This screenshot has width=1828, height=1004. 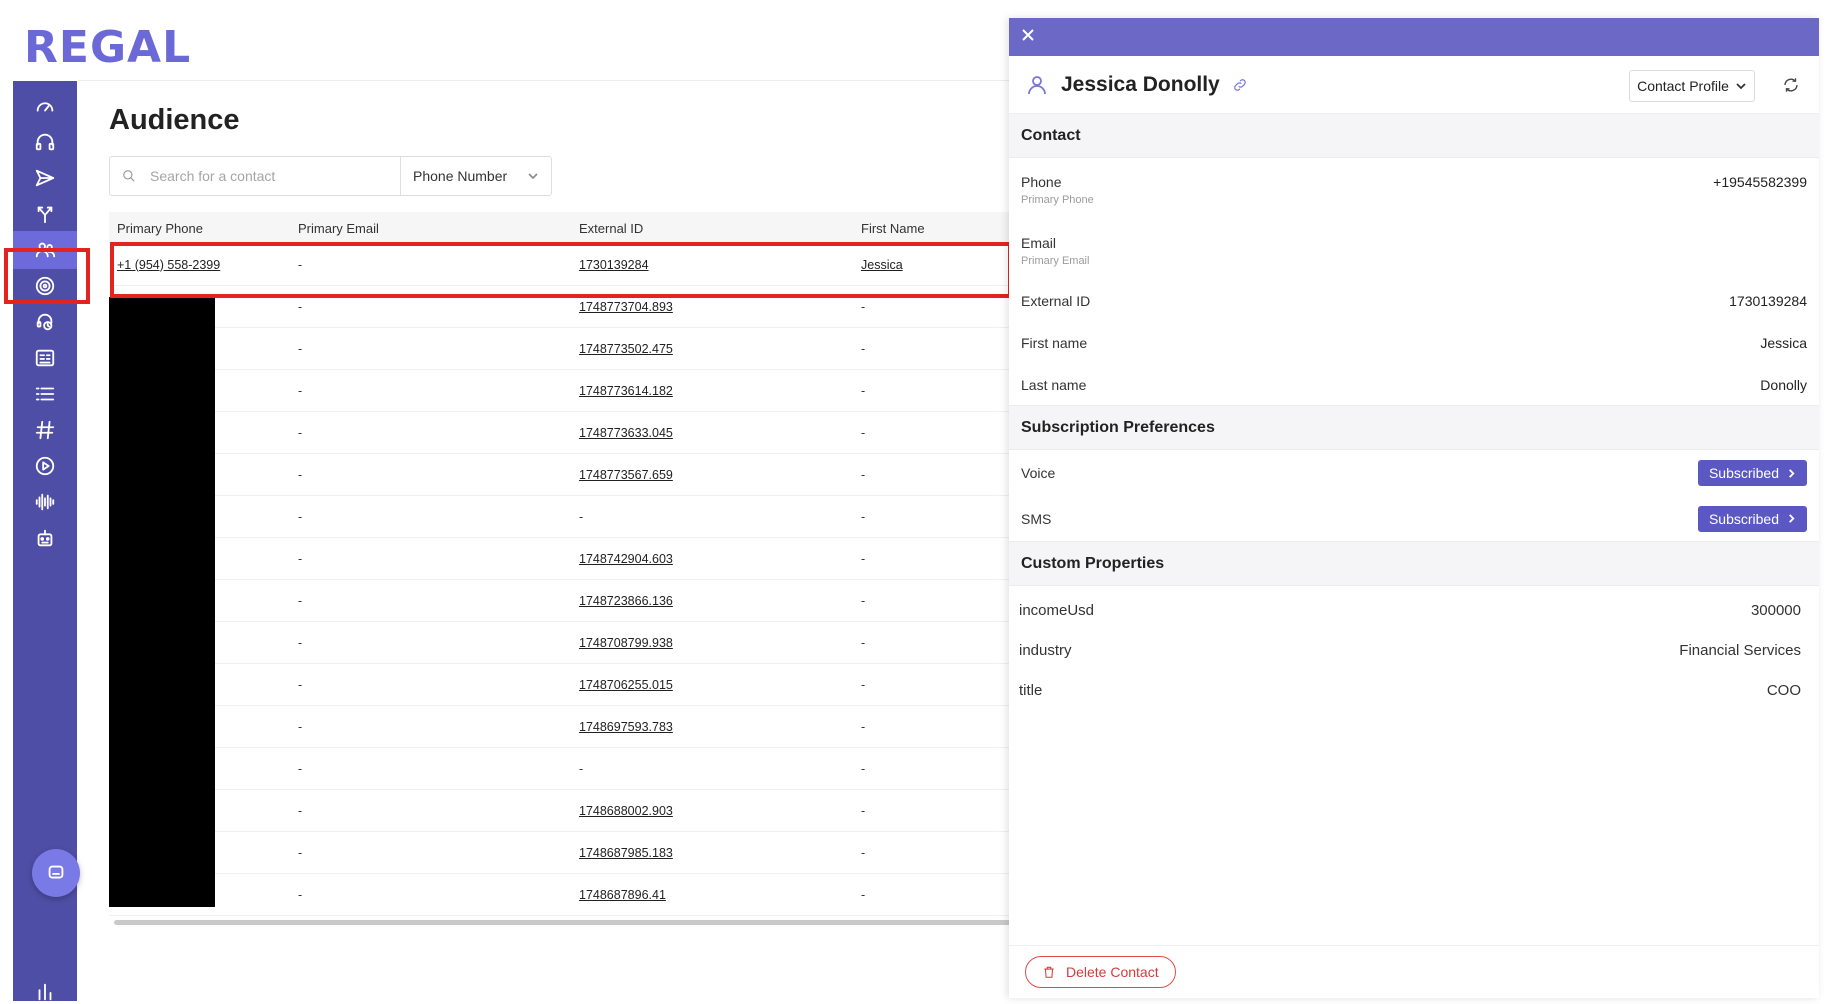 What do you see at coordinates (712, 349) in the screenshot?
I see `external-id-cell: 1748773502.475` at bounding box center [712, 349].